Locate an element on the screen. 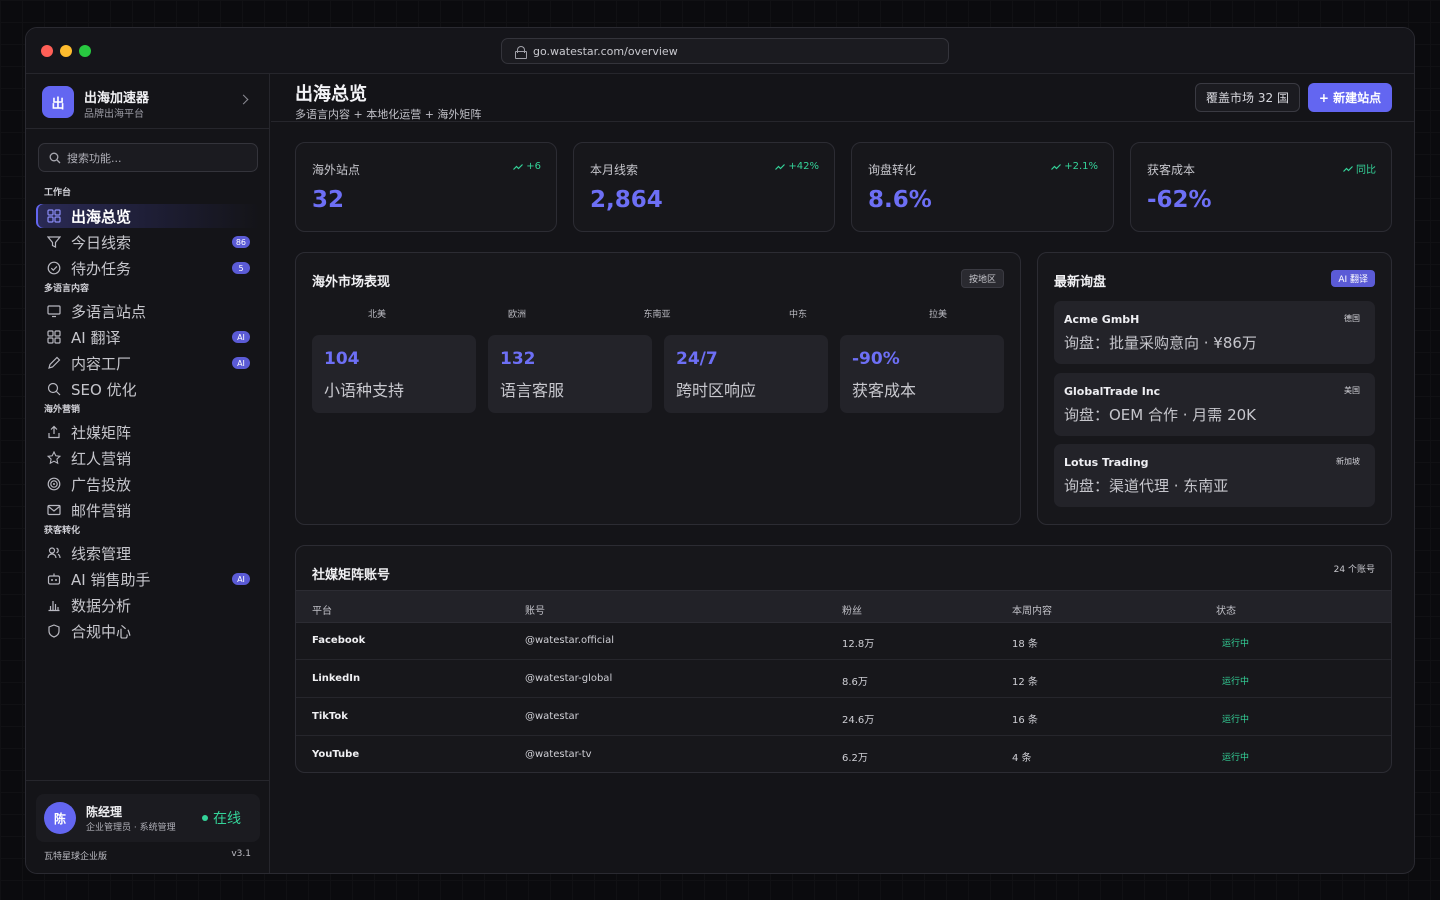 Image resolution: width=1440 pixels, height=900 pixels. brand-subtitle: 品牌出海平台 is located at coordinates (114, 114).